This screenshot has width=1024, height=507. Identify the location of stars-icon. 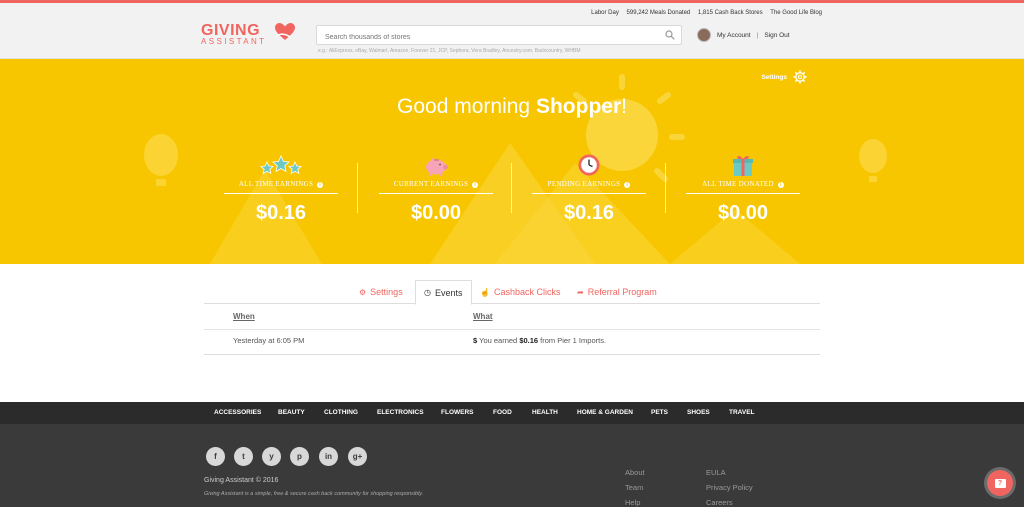
(281, 165).